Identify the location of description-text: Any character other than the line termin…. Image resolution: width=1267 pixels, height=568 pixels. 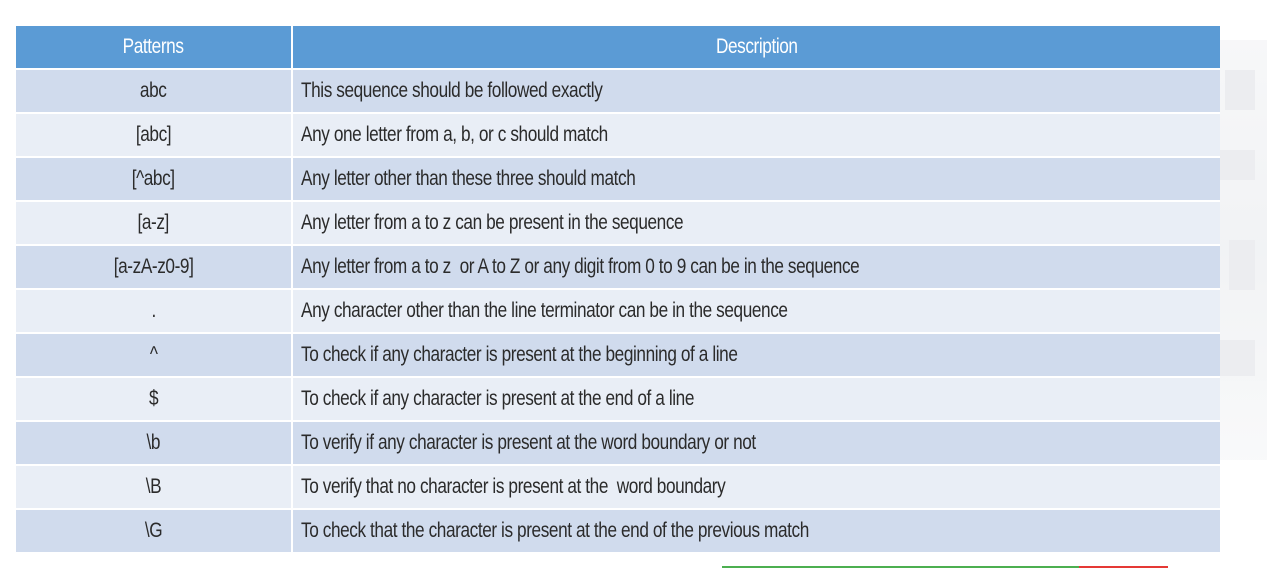
(544, 310).